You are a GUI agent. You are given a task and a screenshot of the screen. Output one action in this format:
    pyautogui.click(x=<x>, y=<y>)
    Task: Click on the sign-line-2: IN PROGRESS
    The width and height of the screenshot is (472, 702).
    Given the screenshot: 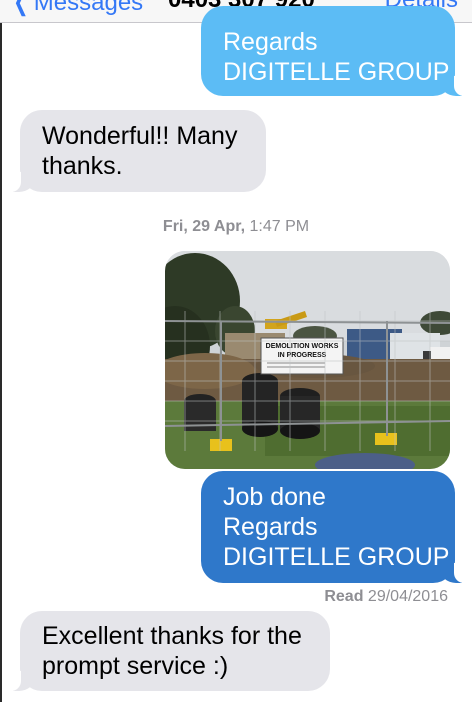 What is the action you would take?
    pyautogui.click(x=302, y=355)
    